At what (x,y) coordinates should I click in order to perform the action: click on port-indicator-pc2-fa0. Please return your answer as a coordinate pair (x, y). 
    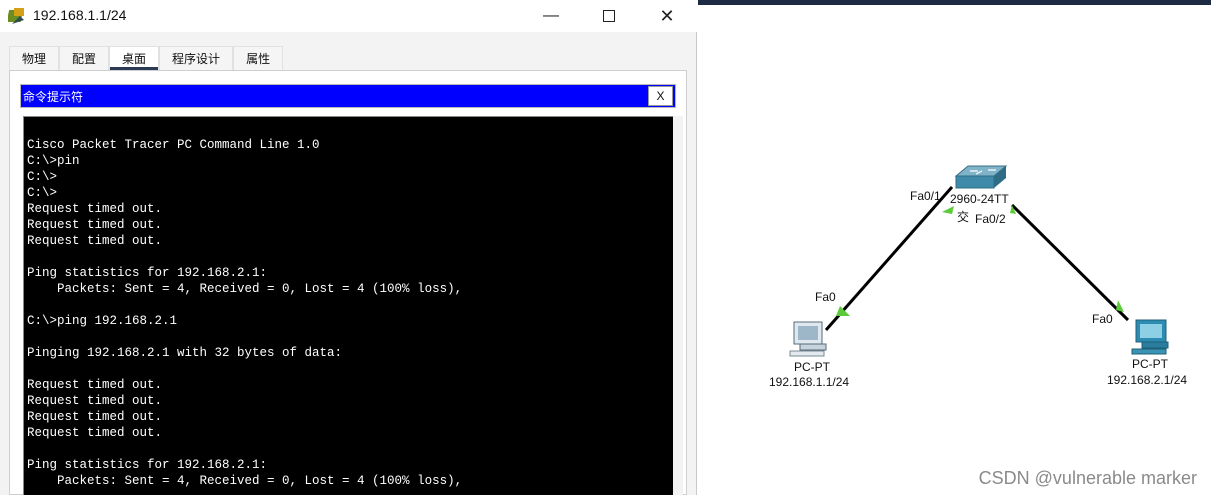
    Looking at the image, I should click on (1120, 306).